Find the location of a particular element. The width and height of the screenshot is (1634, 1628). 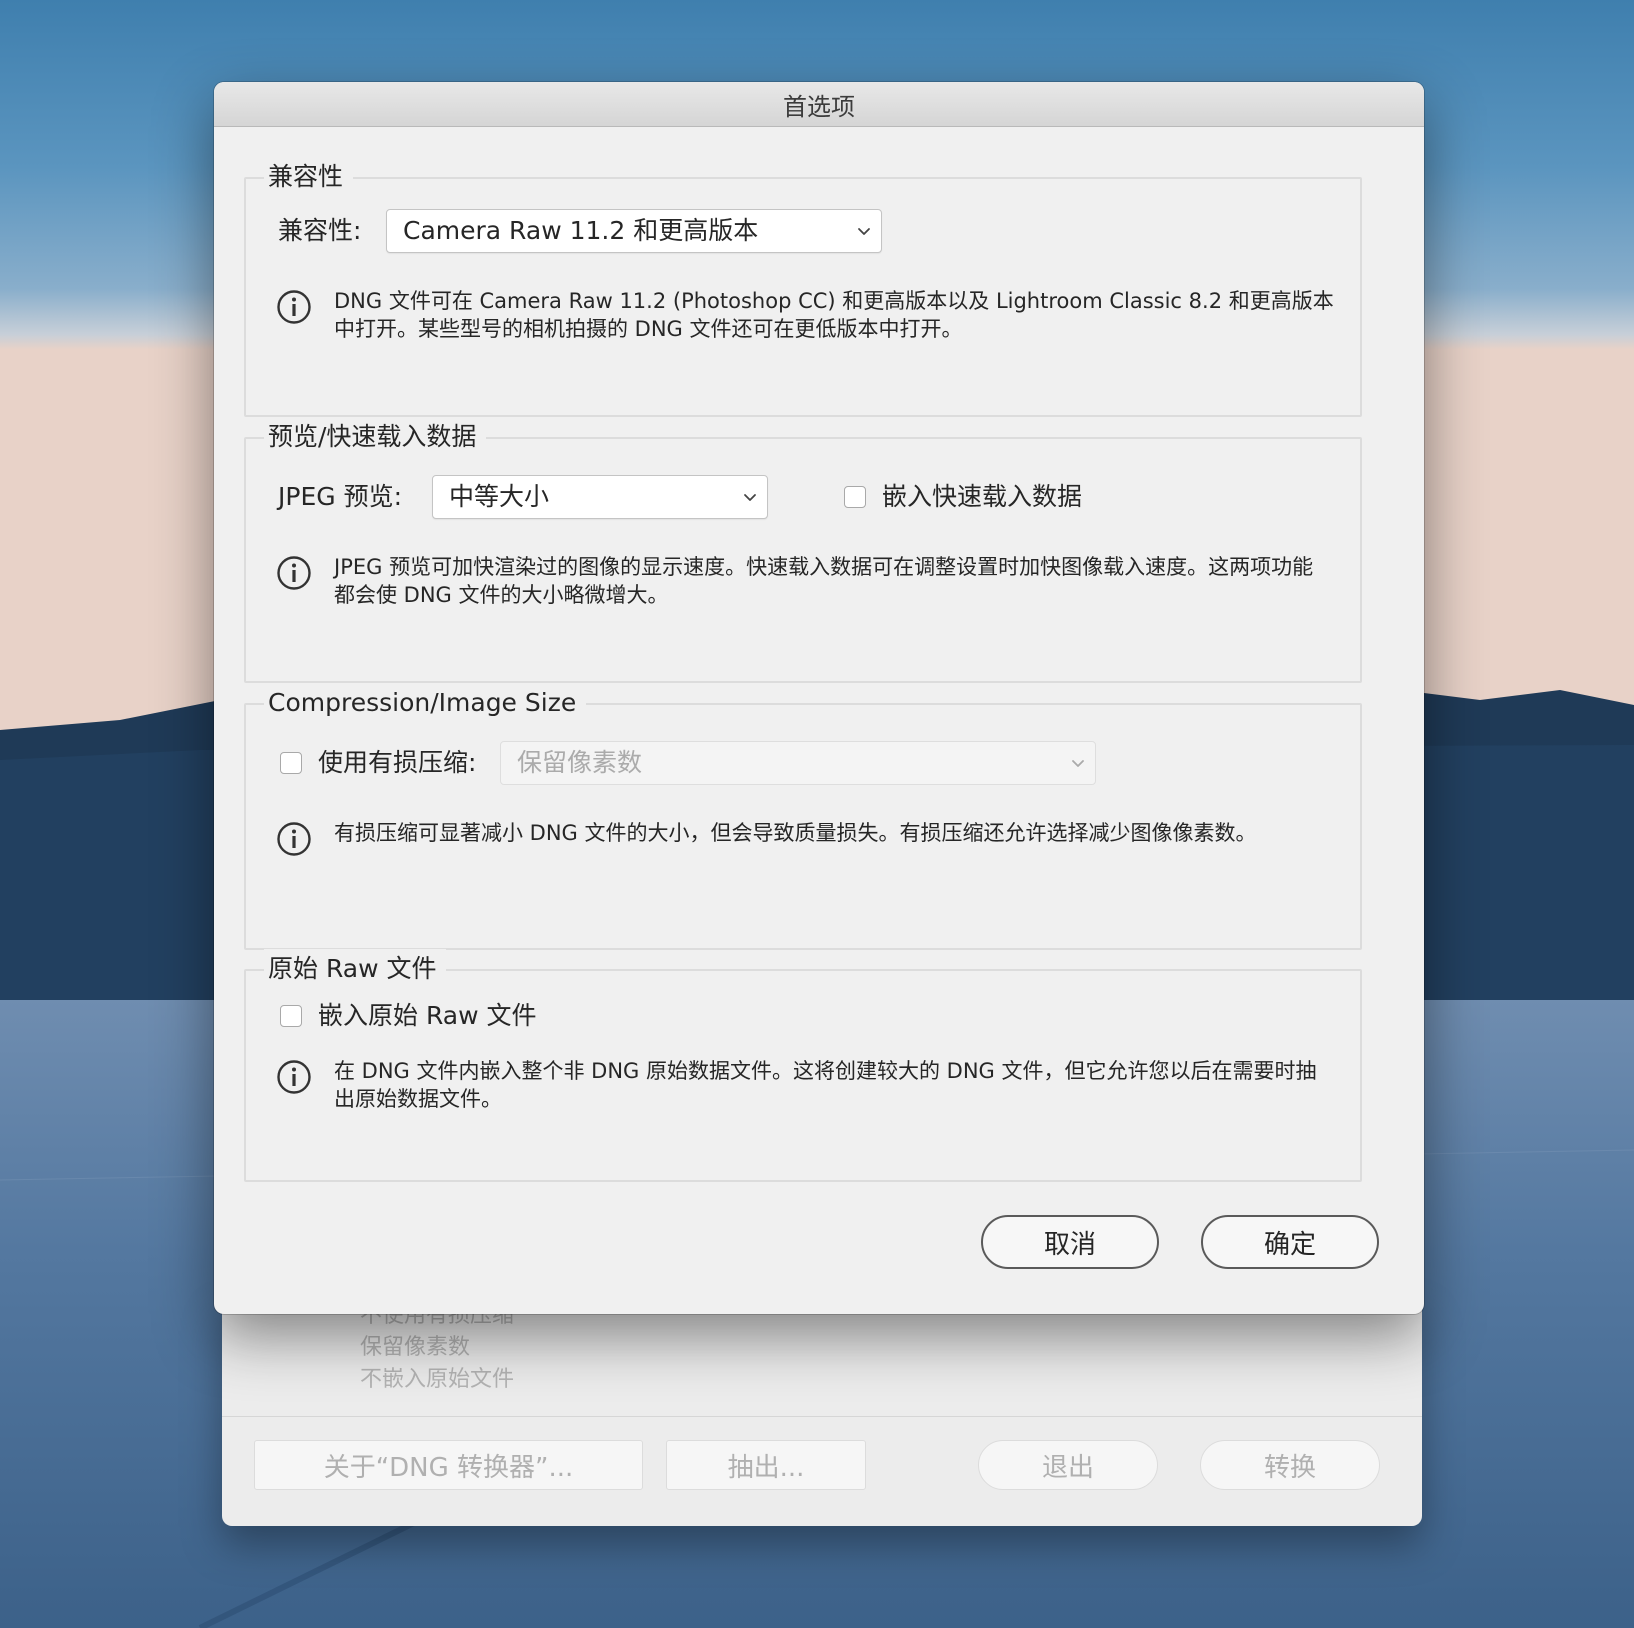

fast-load-label: 嵌入快速载入数据 is located at coordinates (982, 496).